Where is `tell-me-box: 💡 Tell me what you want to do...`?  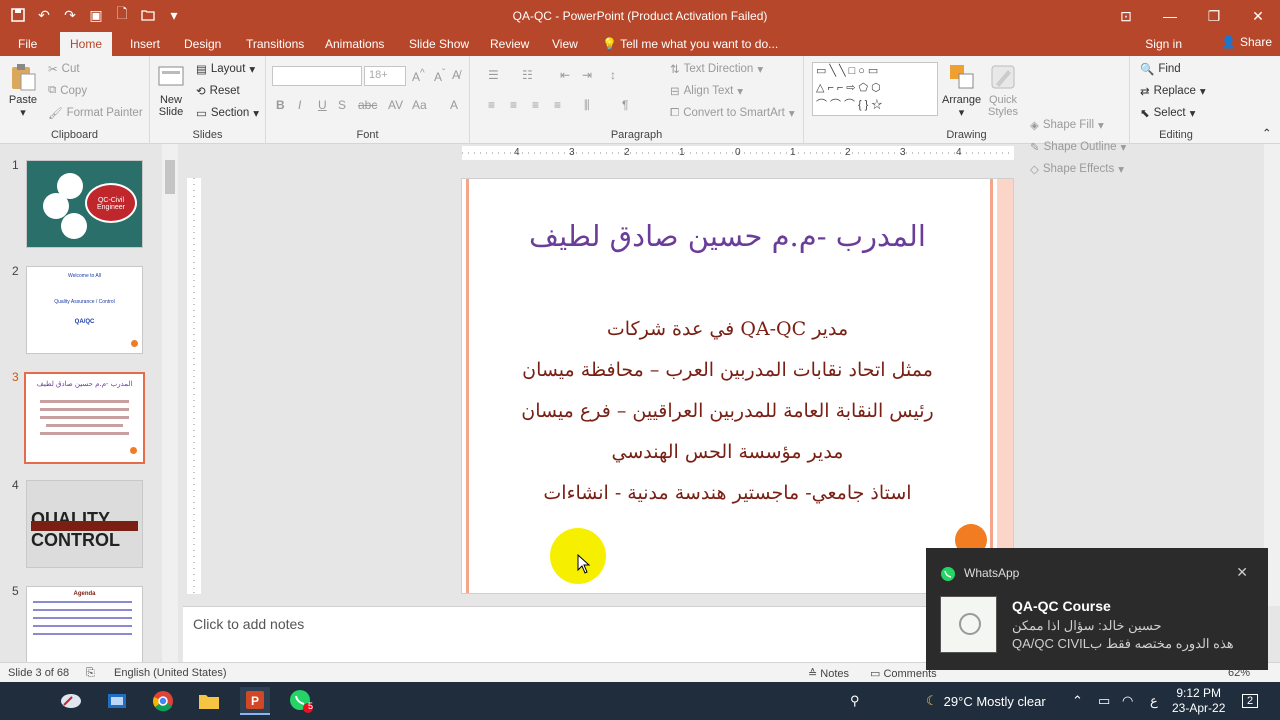
tell-me-box: 💡 Tell me what you want to do... is located at coordinates (690, 44).